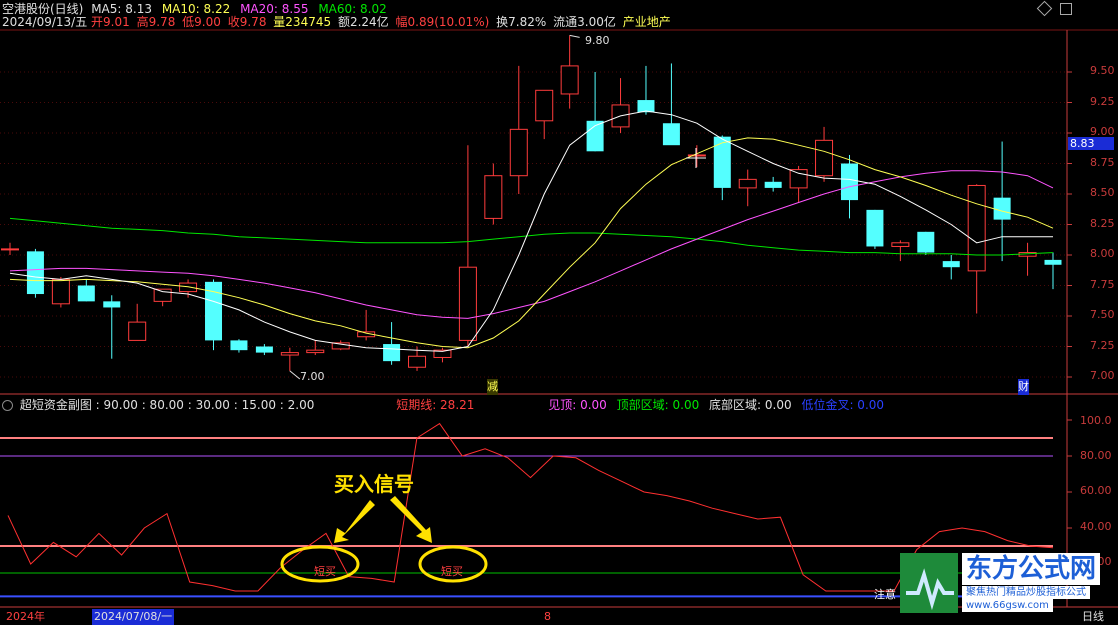  What do you see at coordinates (45, 22) in the screenshot?
I see `quote-date: 2024/09/13/五` at bounding box center [45, 22].